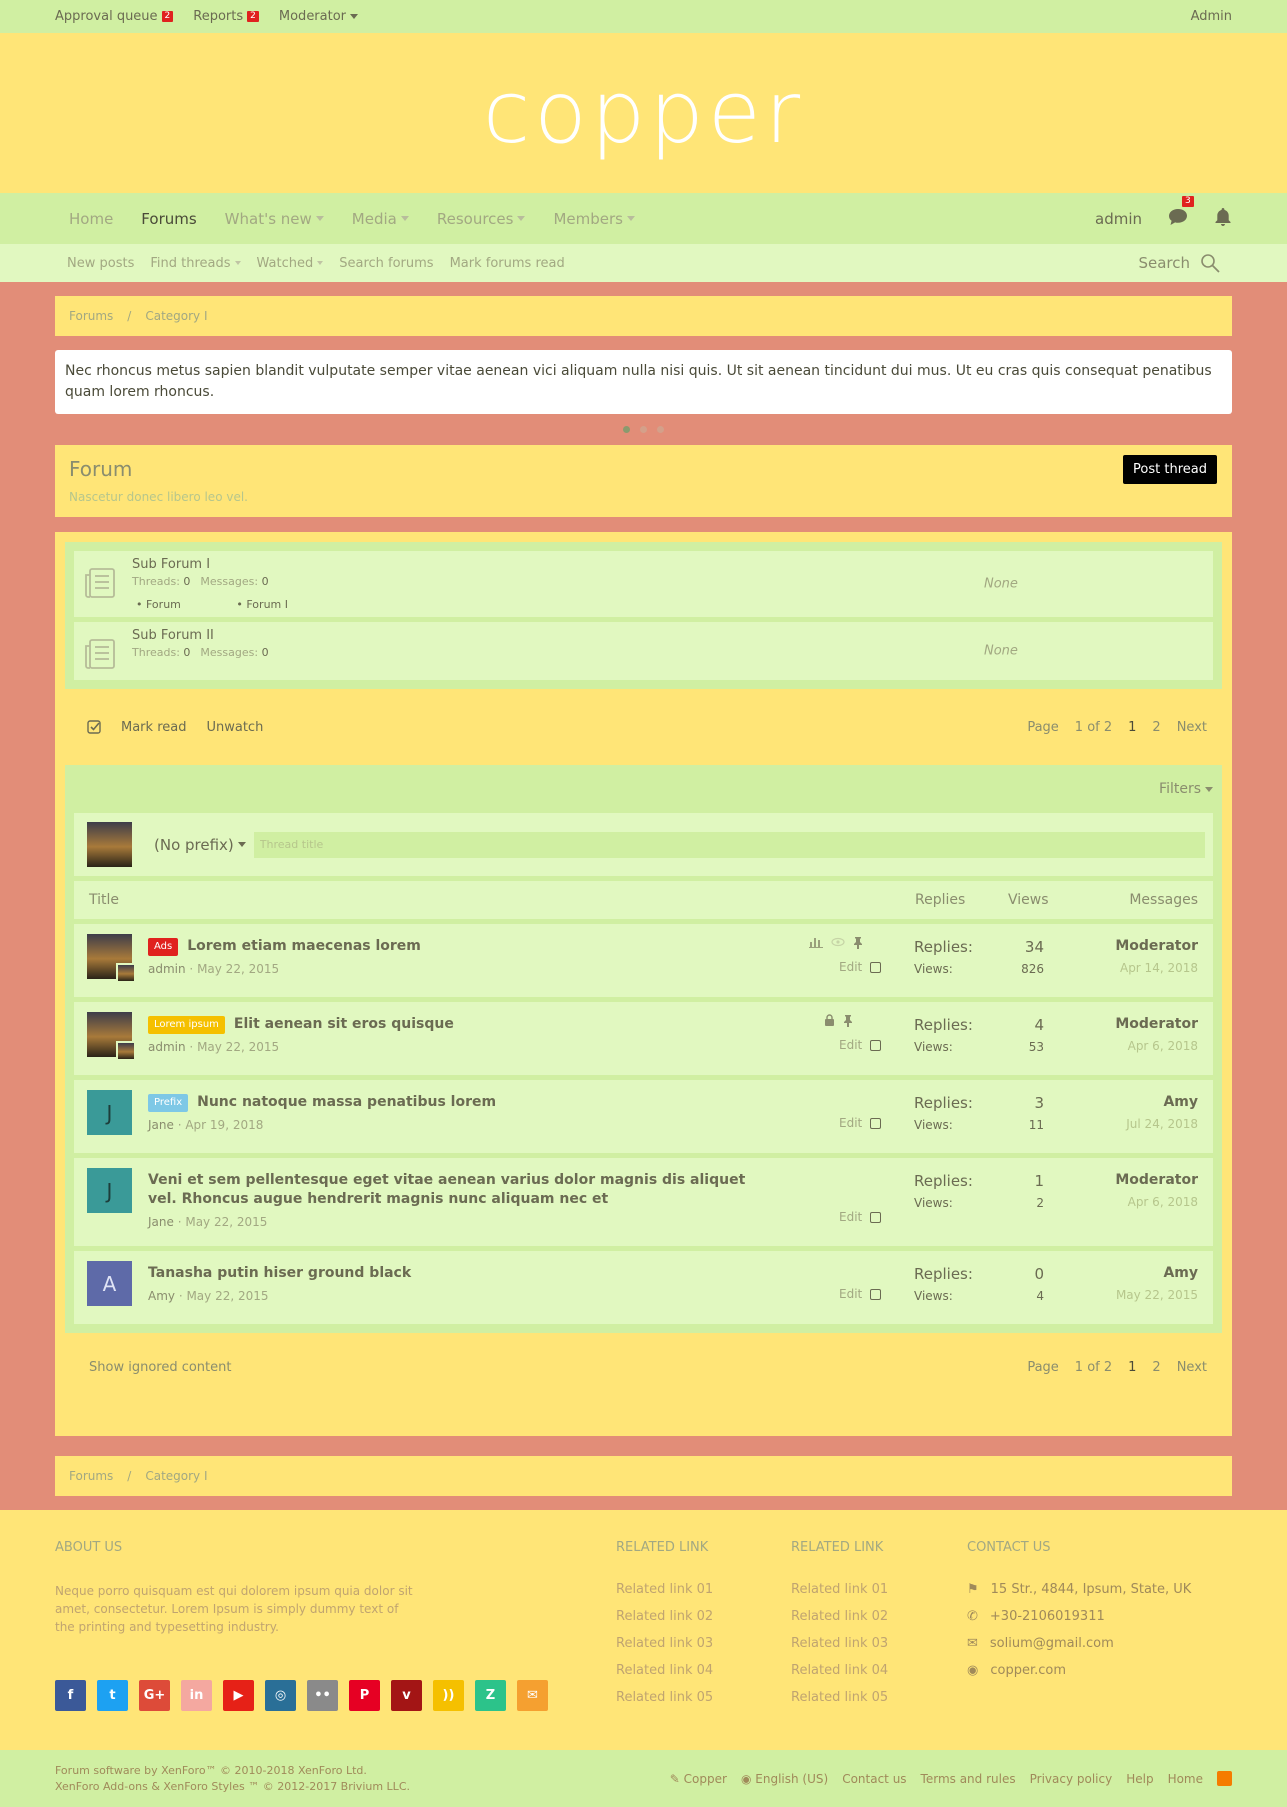  Describe the element at coordinates (1170, 469) in the screenshot. I see `post-thread-button: Post thread` at that location.